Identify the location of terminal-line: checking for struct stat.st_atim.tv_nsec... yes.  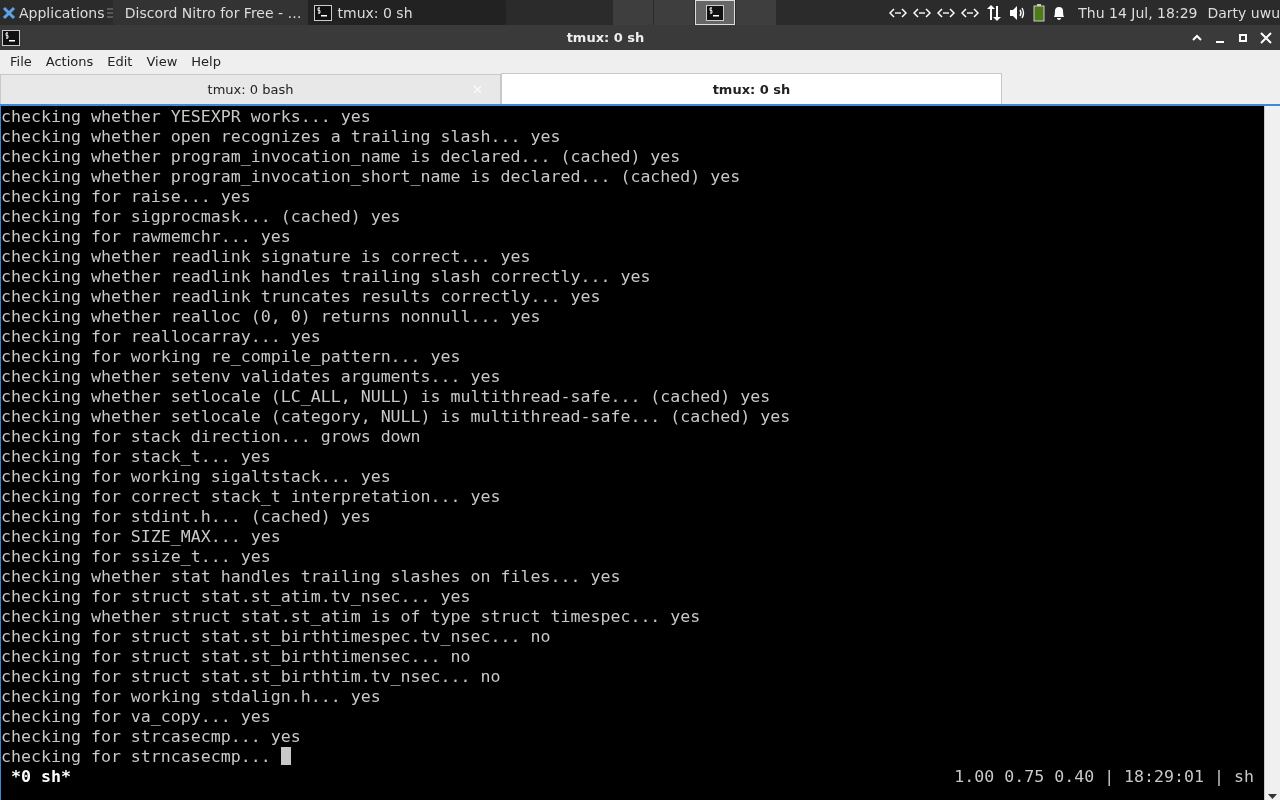
(236, 596).